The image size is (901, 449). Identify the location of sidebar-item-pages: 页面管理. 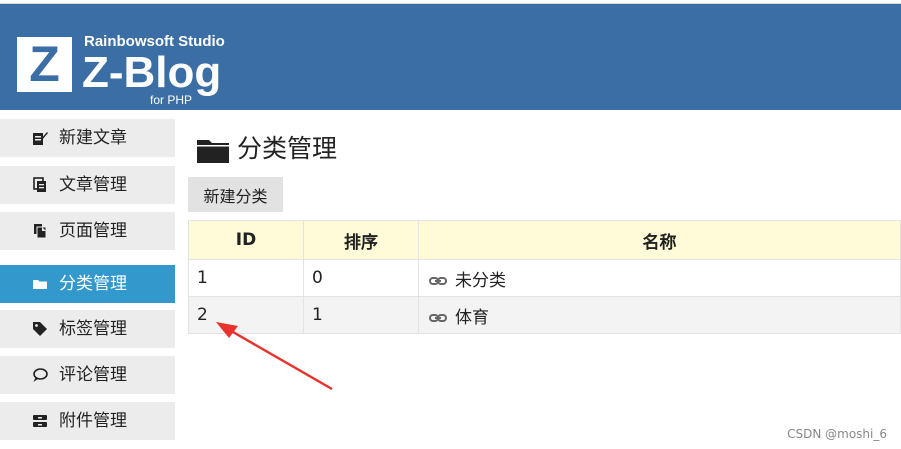
(87, 231).